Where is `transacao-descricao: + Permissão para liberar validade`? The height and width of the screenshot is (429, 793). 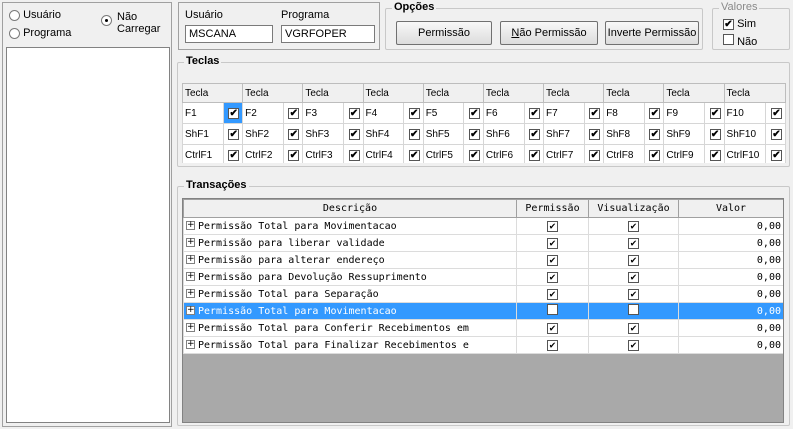
transacao-descricao: + Permissão para liberar validade is located at coordinates (350, 243).